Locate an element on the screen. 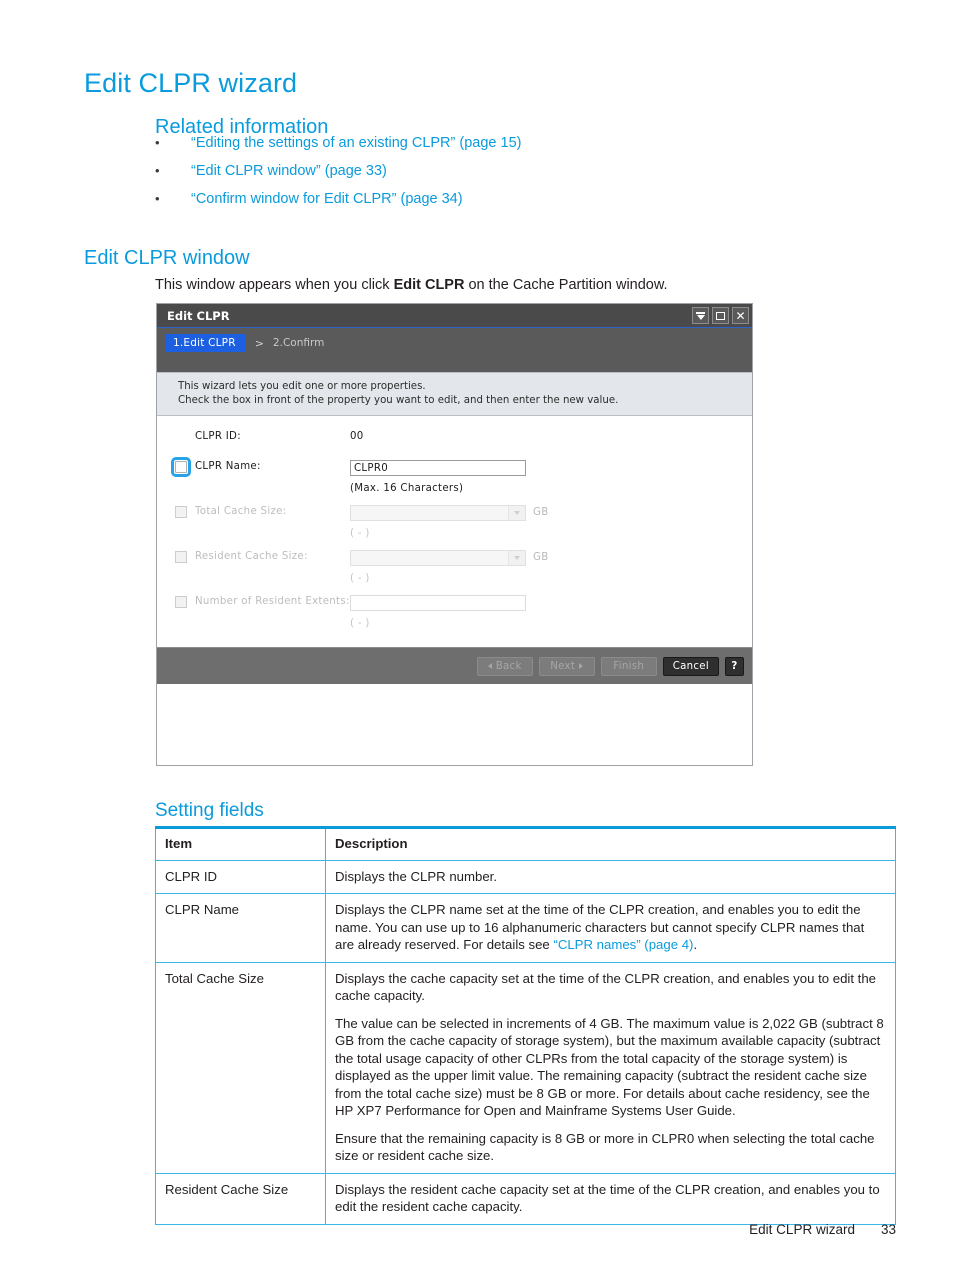 The width and height of the screenshot is (954, 1271). clpr-name-checkbox-cell is located at coordinates (183, 467).